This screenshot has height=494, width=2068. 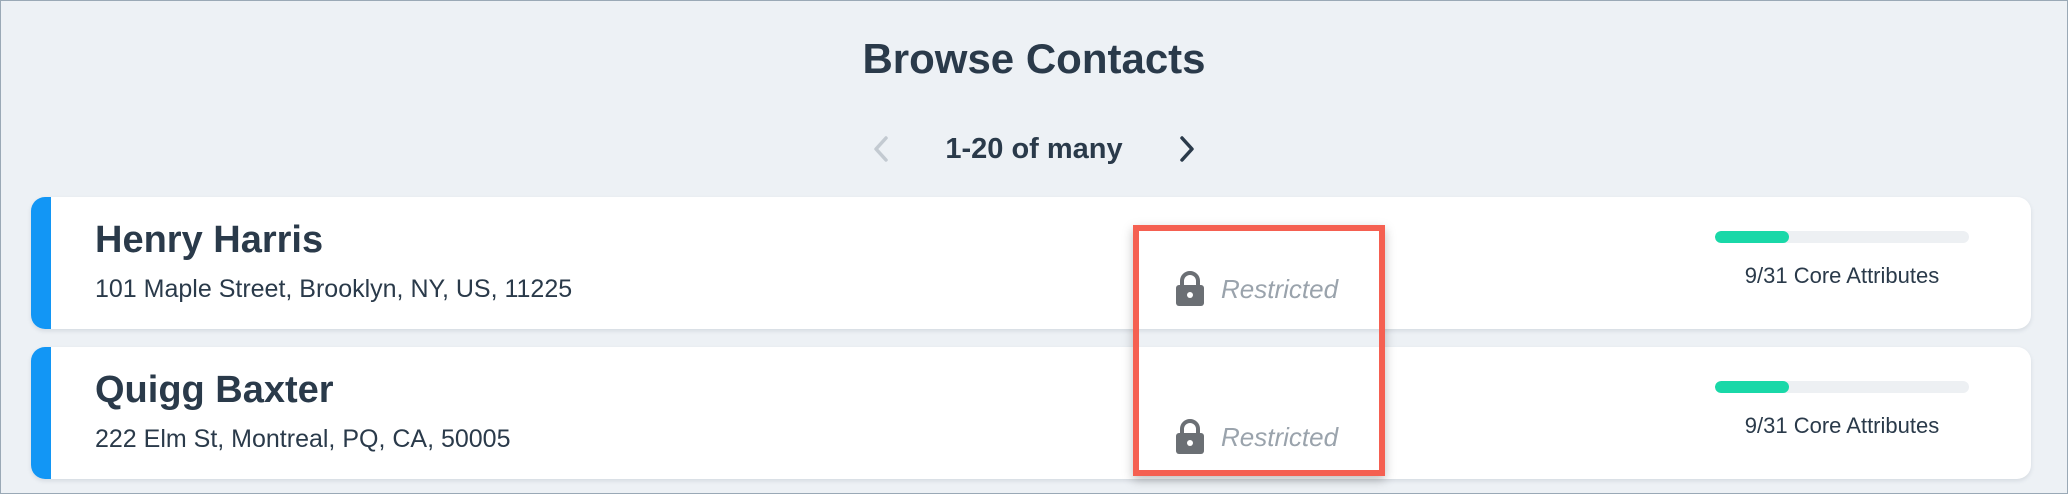 I want to click on contact-address: 222 Elm St, Montreal, PQ, CA, 50005, so click(x=303, y=439).